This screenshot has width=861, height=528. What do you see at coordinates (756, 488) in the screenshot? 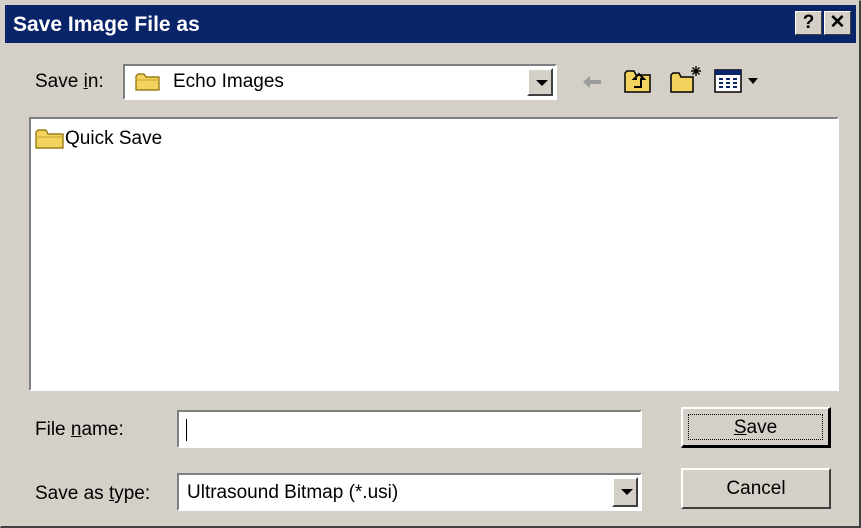
I see `cancel-button: Cancel` at bounding box center [756, 488].